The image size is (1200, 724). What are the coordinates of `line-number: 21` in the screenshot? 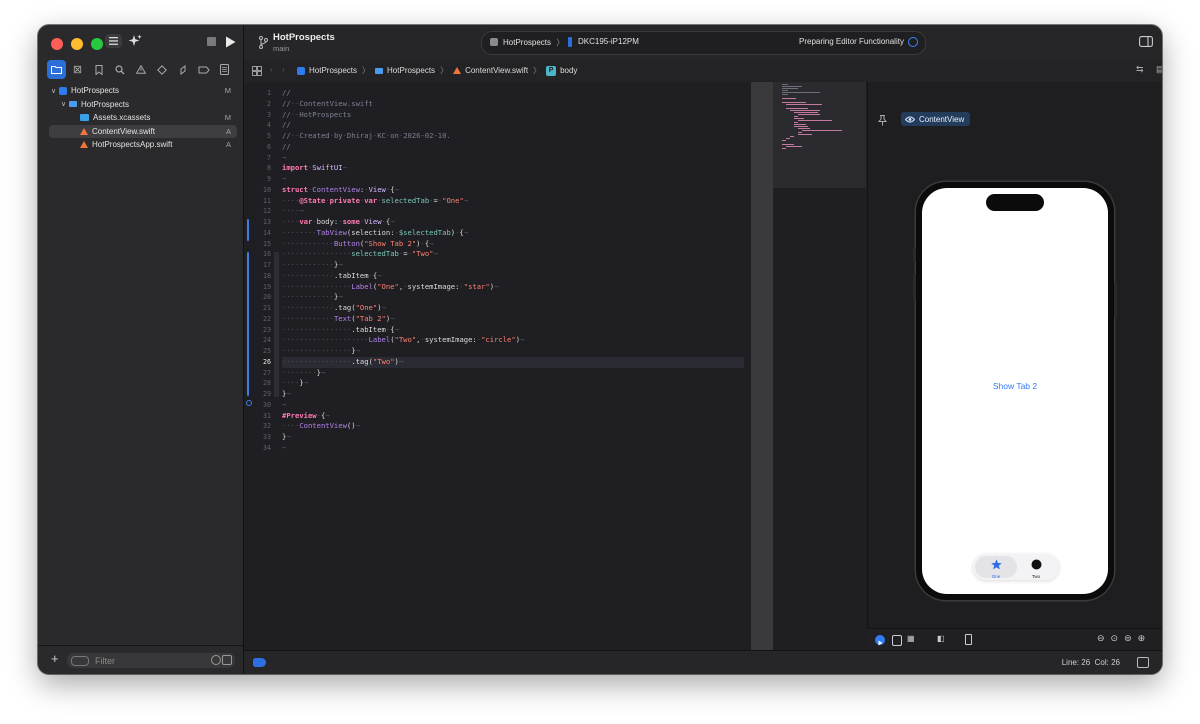 It's located at (259, 308).